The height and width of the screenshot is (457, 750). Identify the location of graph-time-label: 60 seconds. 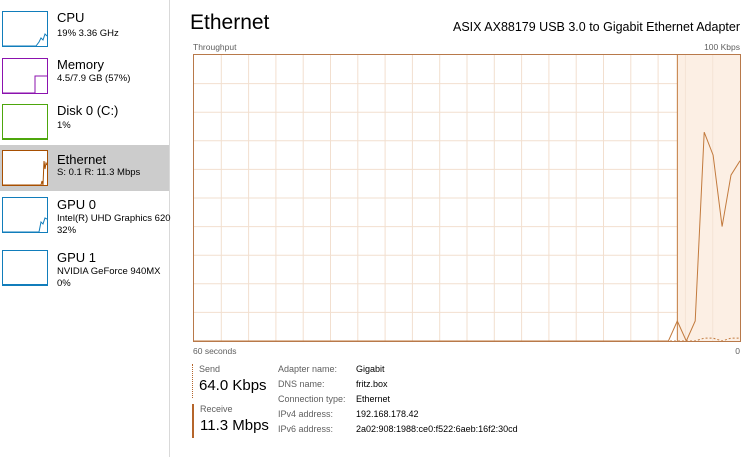
(215, 351).